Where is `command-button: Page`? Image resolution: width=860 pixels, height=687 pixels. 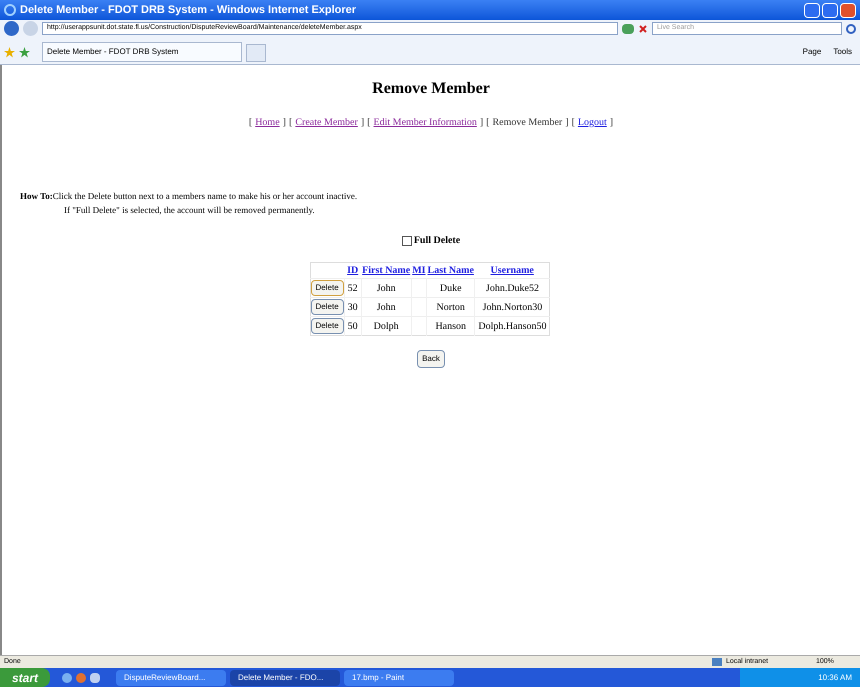
command-button: Page is located at coordinates (812, 52).